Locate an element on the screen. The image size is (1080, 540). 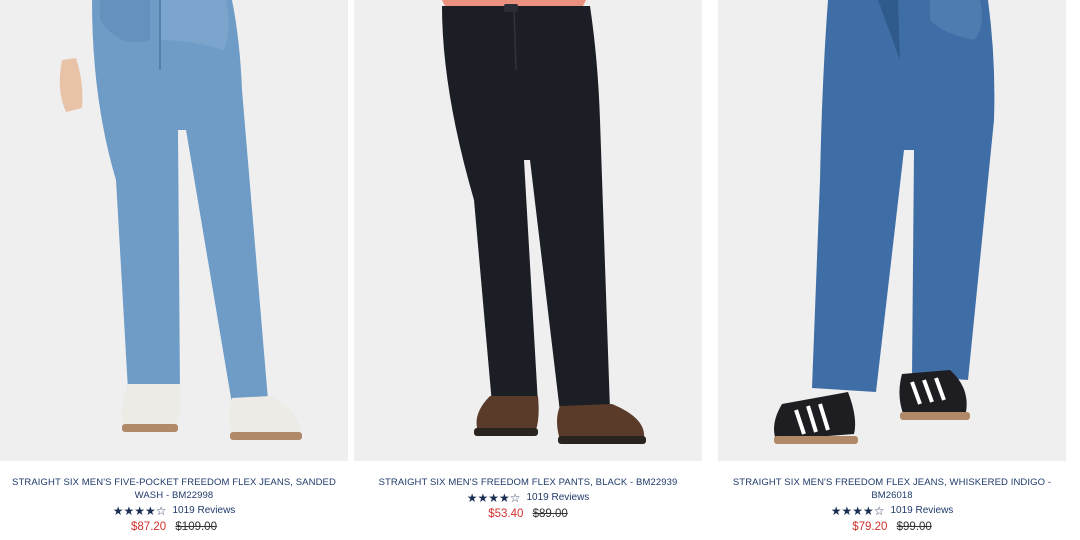
product-price: $53.40 $89.00 is located at coordinates (528, 514).